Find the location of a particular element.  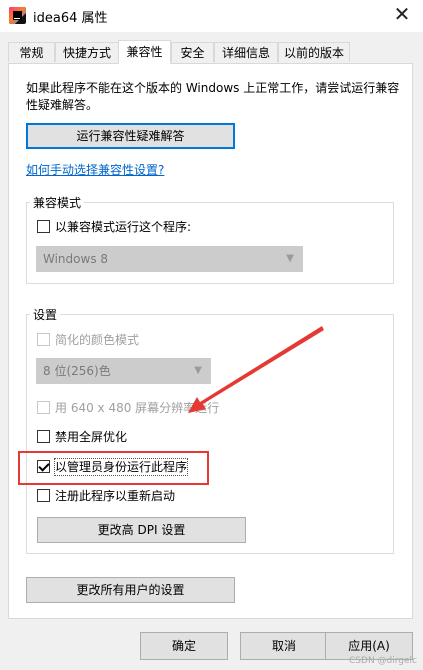

change-all-users-button: 更改所有用户的设置 is located at coordinates (130, 590).